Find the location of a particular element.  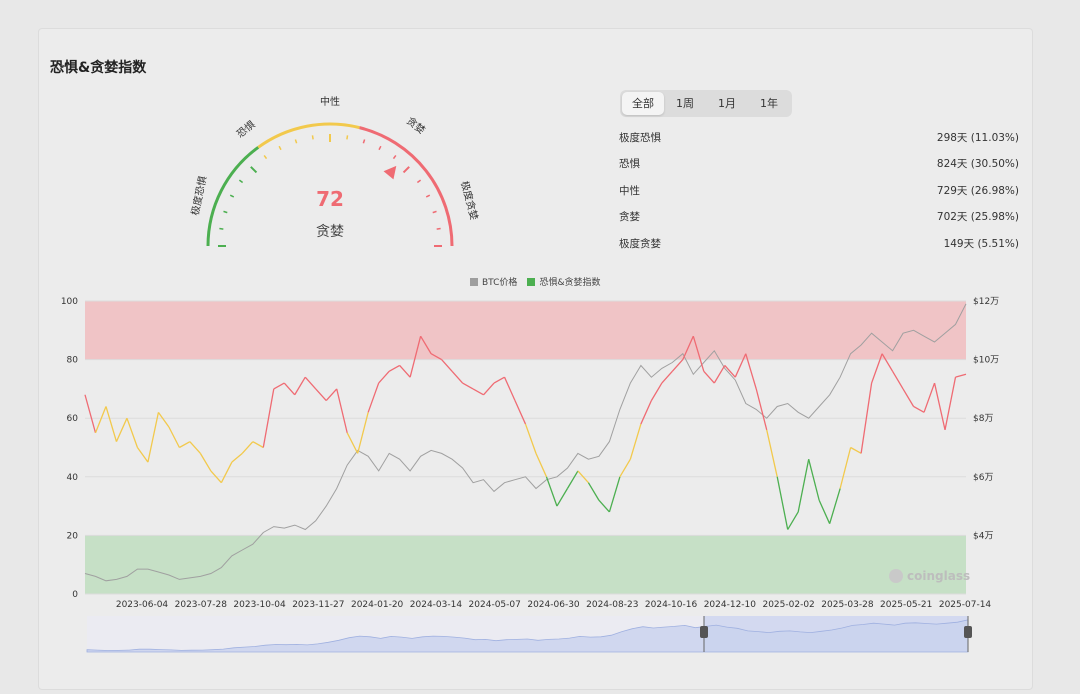

tab-all: 全部 is located at coordinates (643, 103).